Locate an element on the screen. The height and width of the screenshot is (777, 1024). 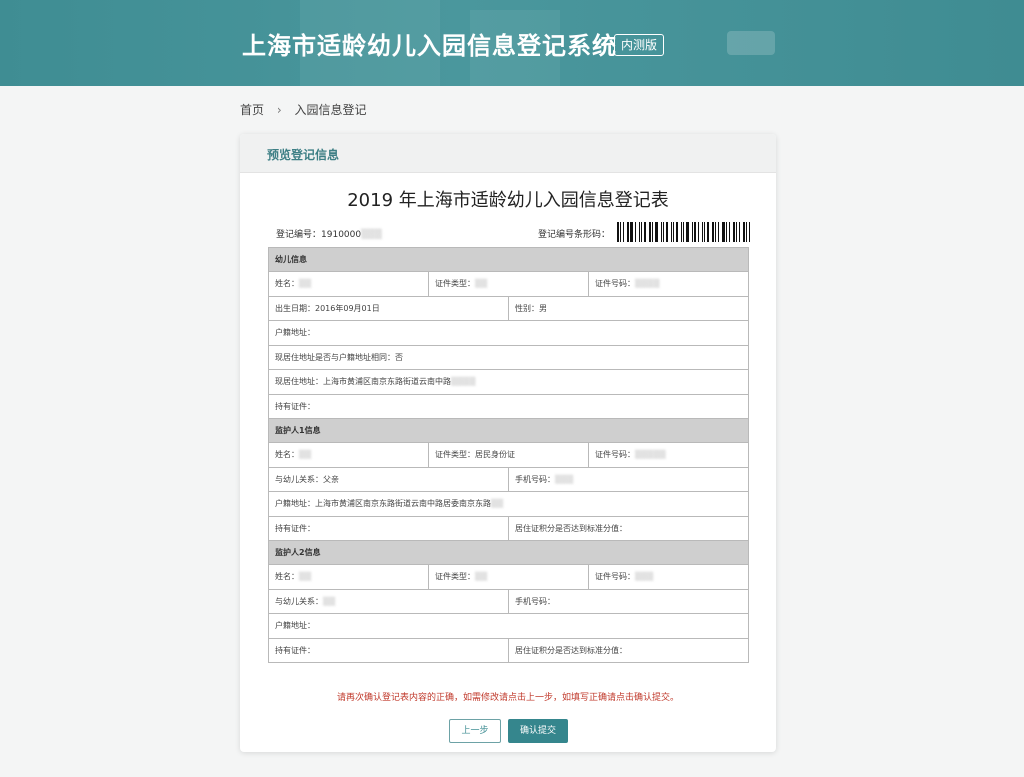
card-header-label: 预览登记信息 is located at coordinates (303, 155).